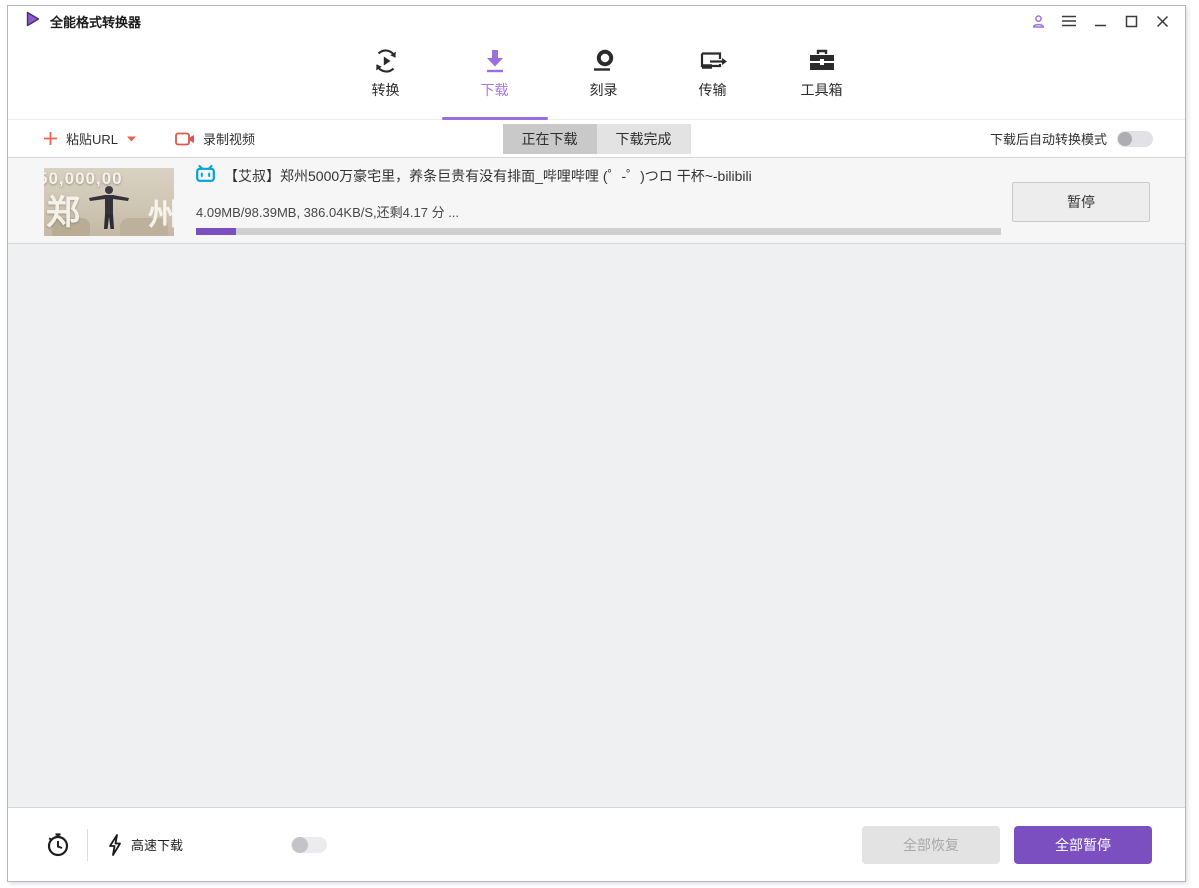 The width and height of the screenshot is (1199, 888). What do you see at coordinates (161, 212) in the screenshot?
I see `thumbnail-caption: 州` at bounding box center [161, 212].